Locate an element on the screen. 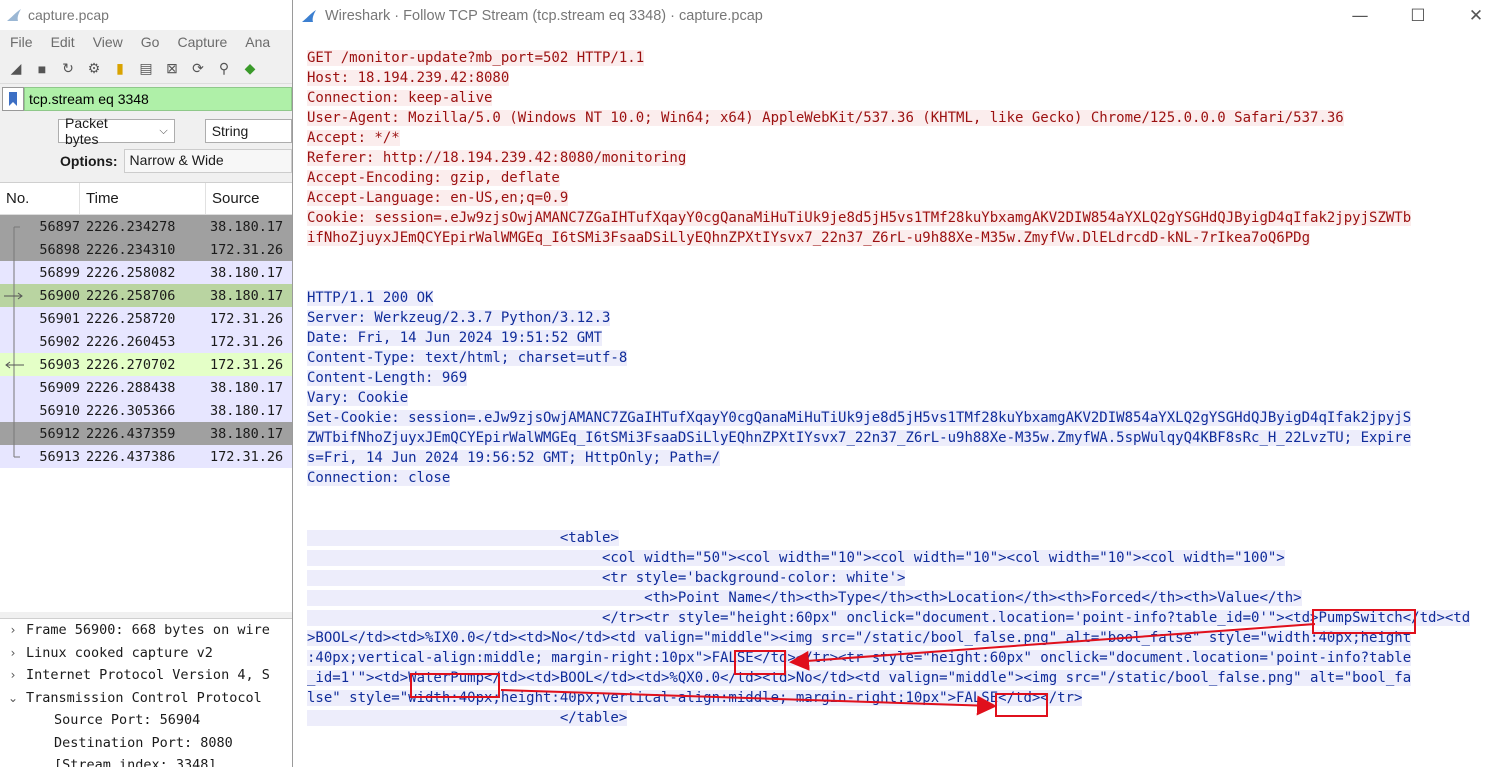 The width and height of the screenshot is (1505, 767). stream-response-line: <table> is located at coordinates (902, 538).